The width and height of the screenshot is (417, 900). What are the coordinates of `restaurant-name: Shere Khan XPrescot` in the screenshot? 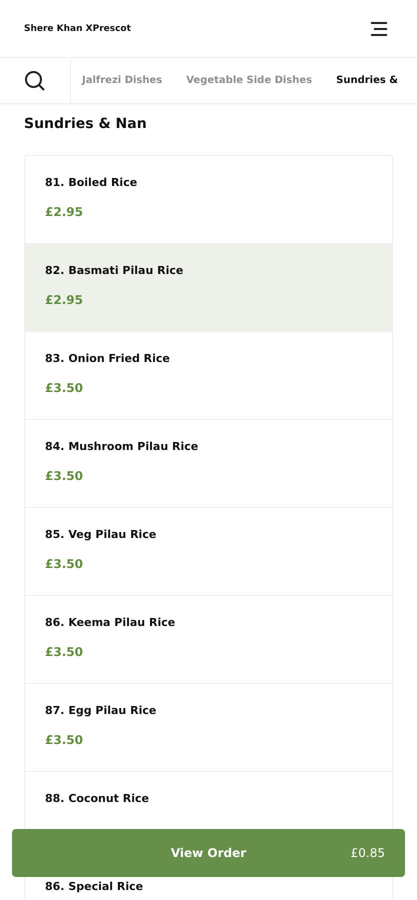 It's located at (77, 29).